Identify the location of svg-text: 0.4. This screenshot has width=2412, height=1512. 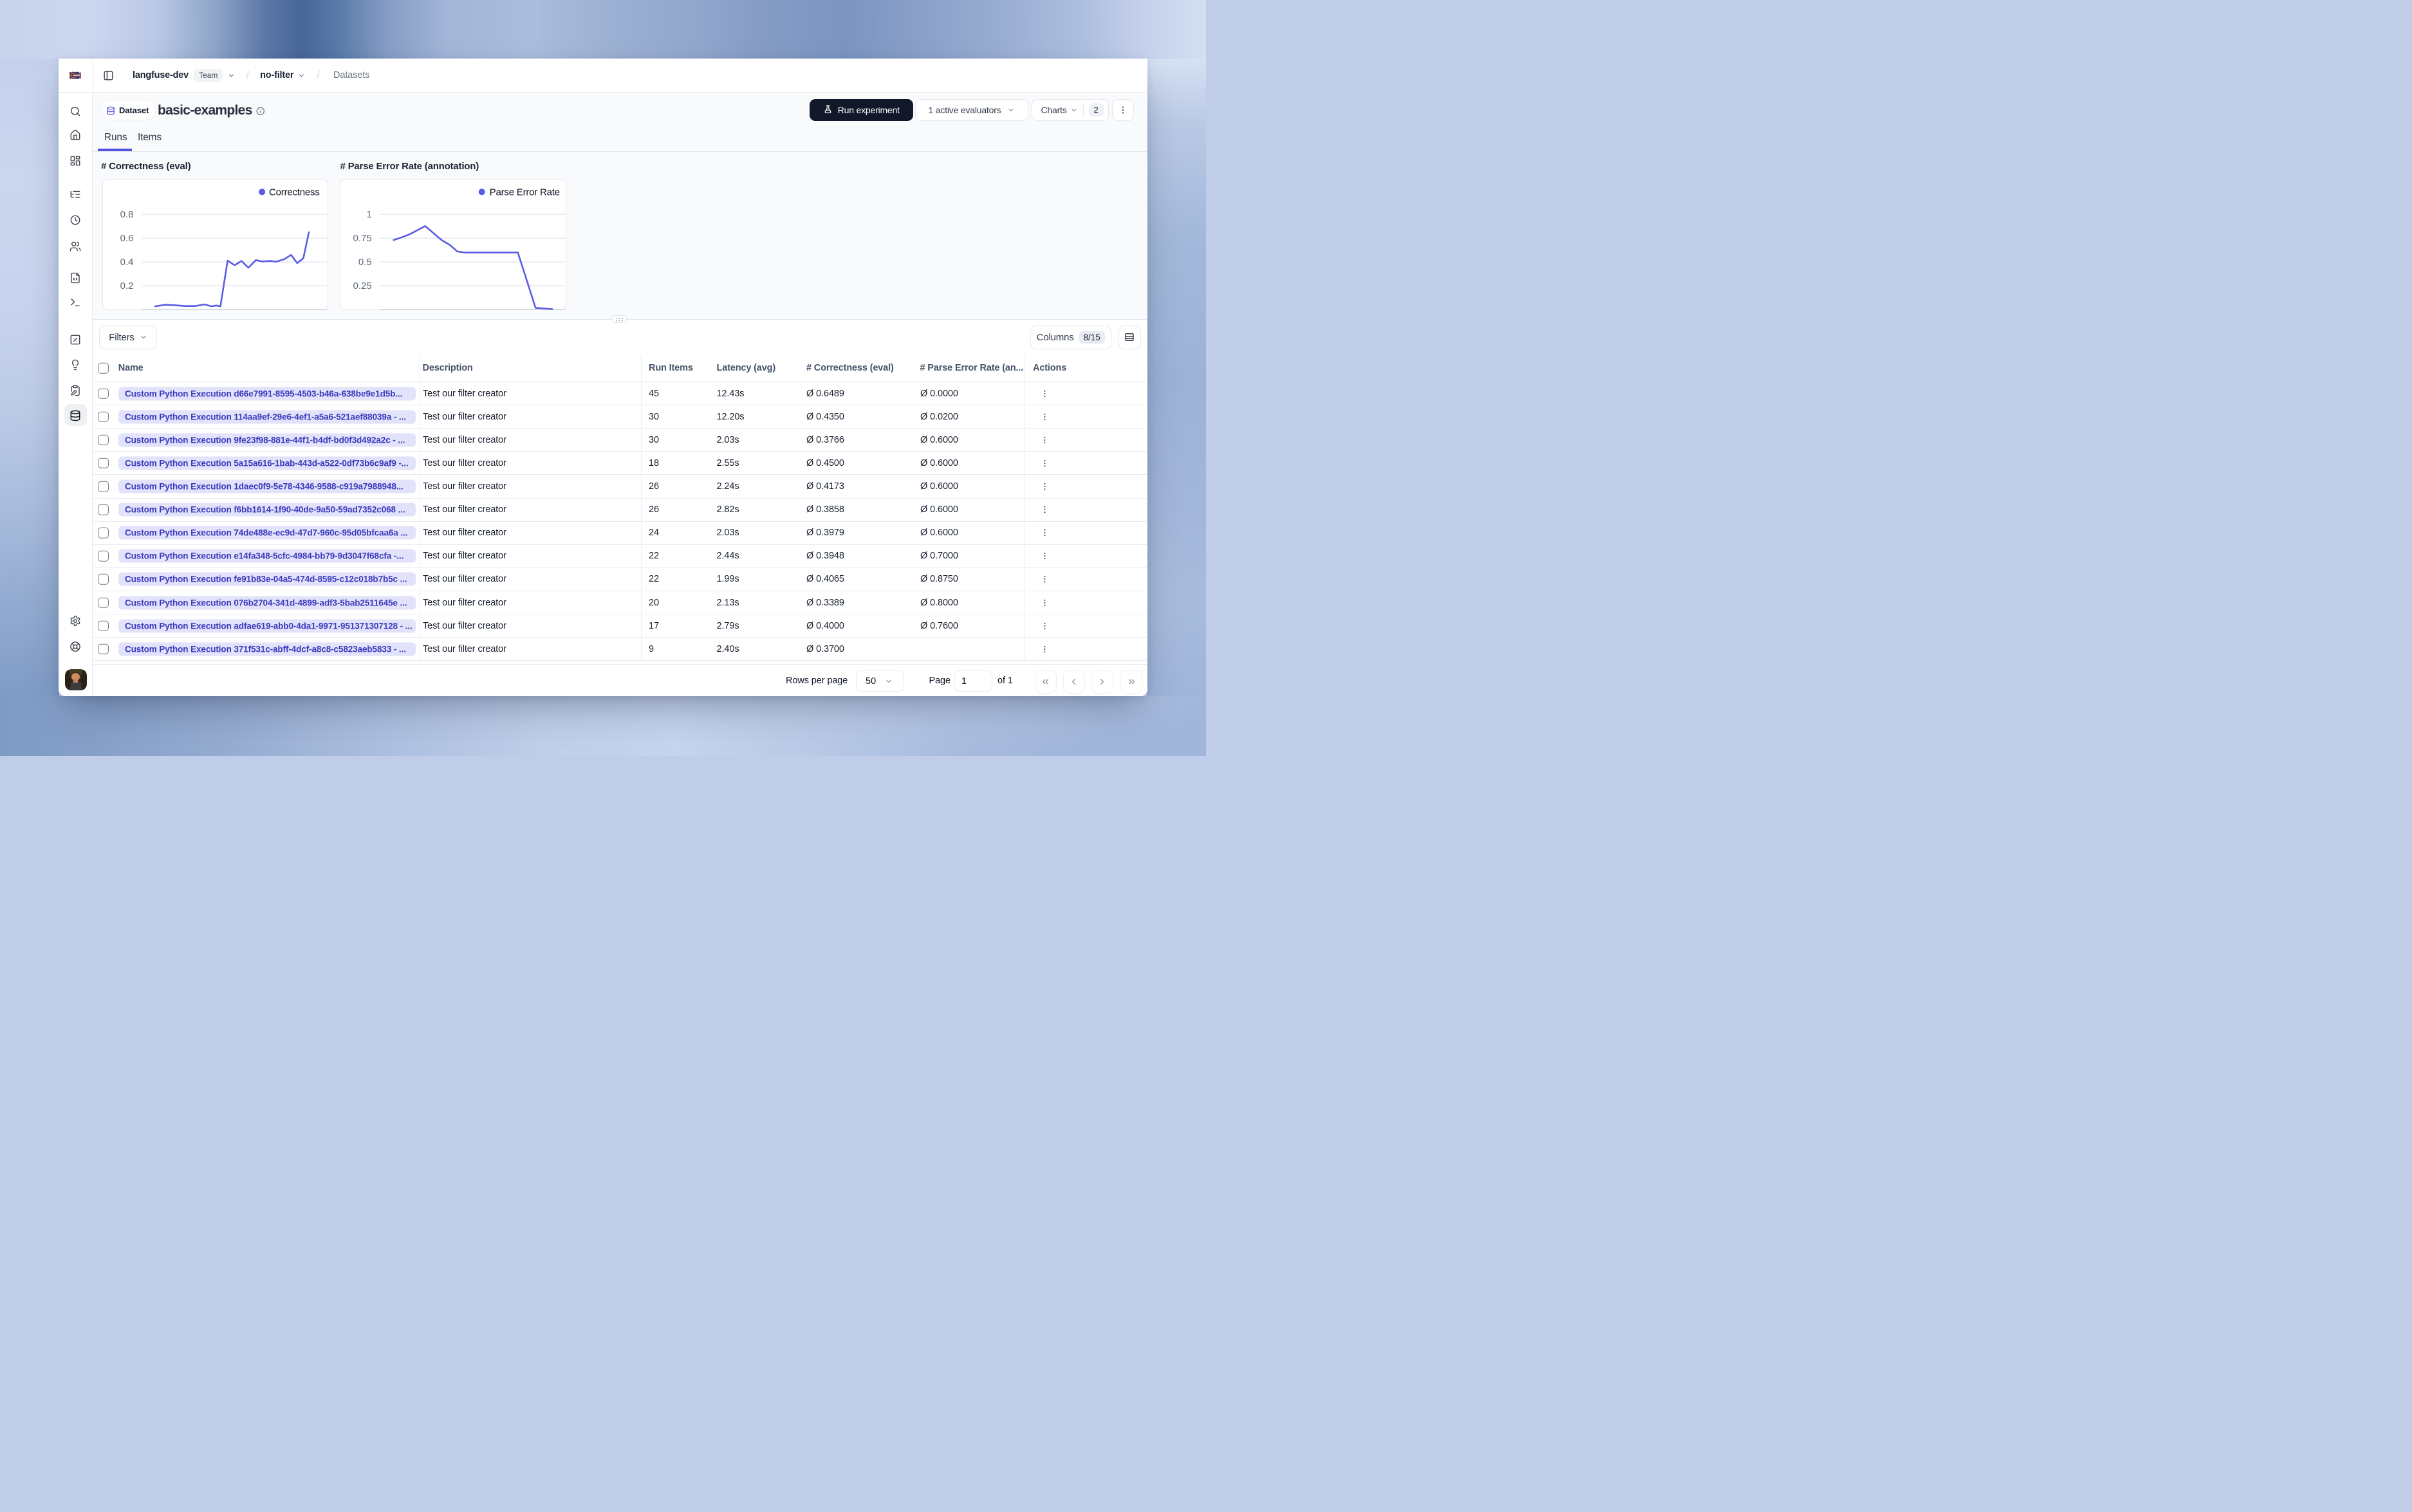
(126, 262).